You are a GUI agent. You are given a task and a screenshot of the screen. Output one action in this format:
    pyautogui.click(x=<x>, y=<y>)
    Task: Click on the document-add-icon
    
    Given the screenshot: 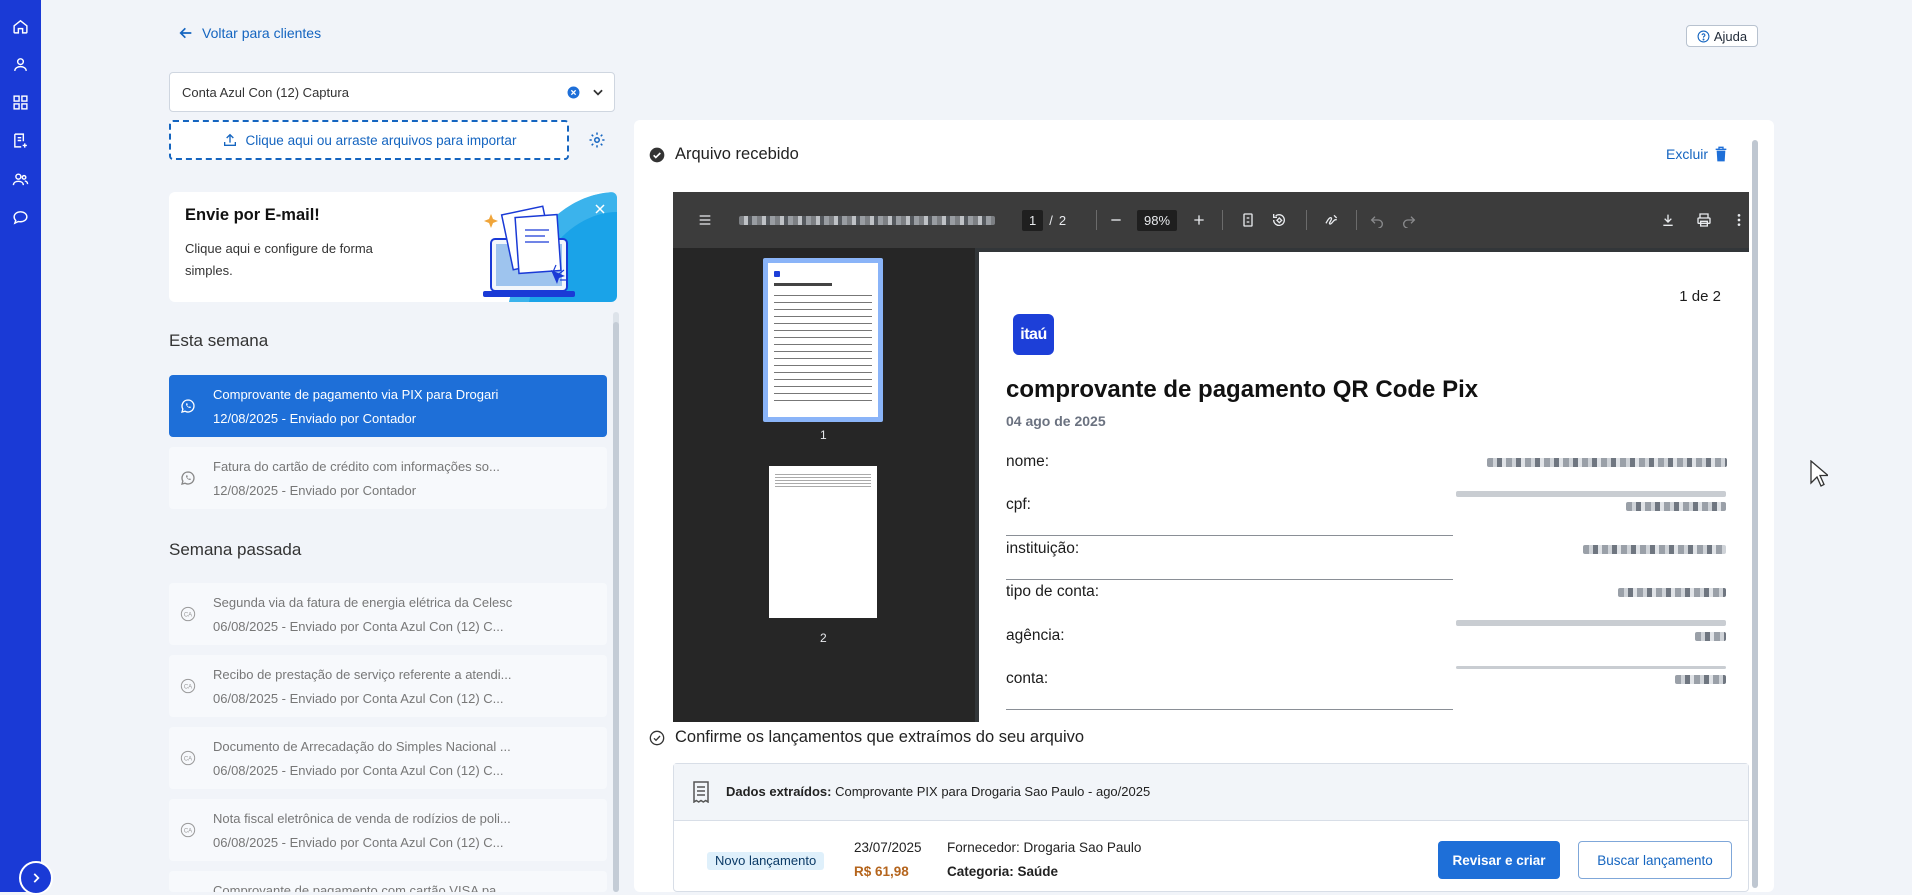 What is the action you would take?
    pyautogui.click(x=20, y=140)
    